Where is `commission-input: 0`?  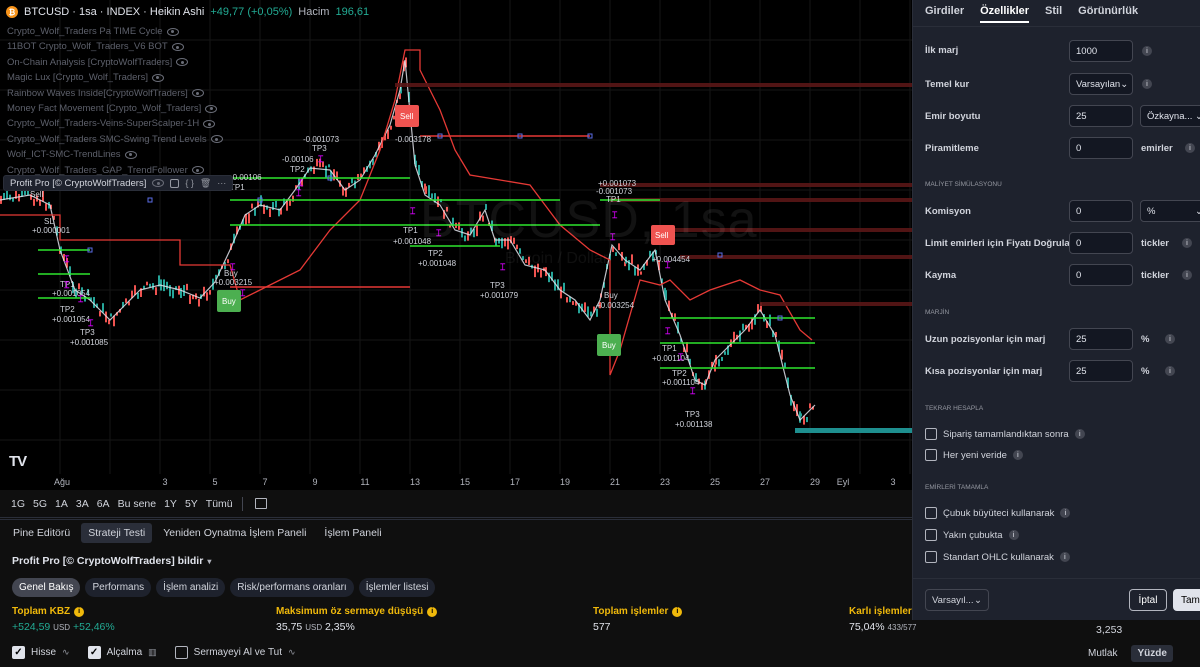 commission-input: 0 is located at coordinates (1101, 211).